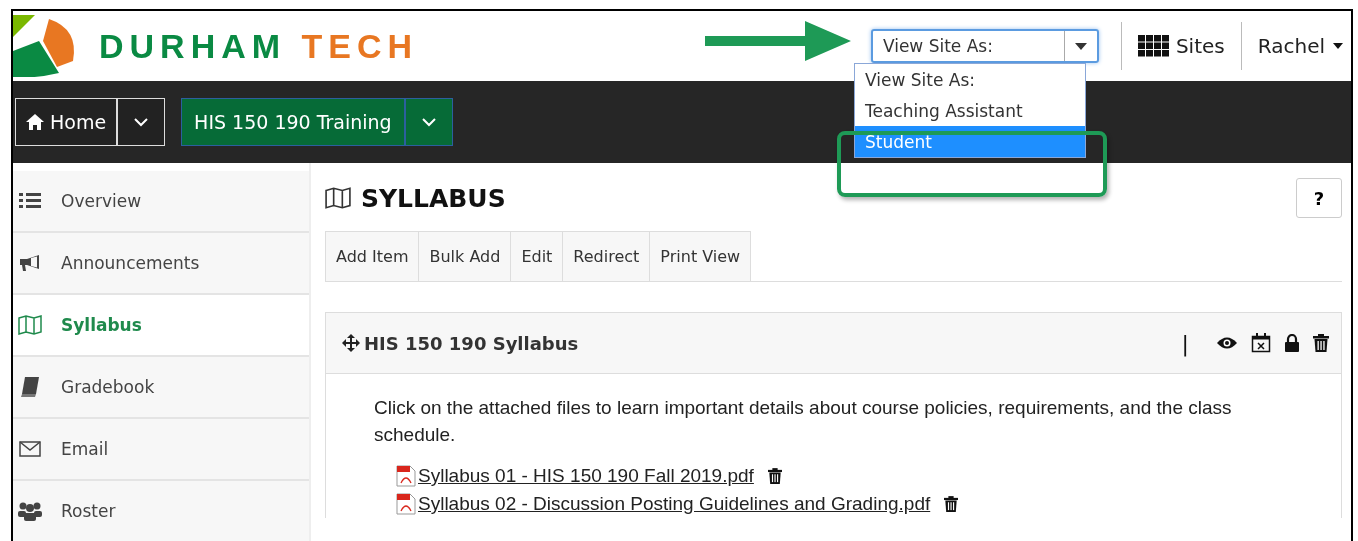 Image resolution: width=1358 pixels, height=541 pixels. Describe the element at coordinates (674, 504) in the screenshot. I see `file-link: Syllabus 02 - Discussion Posting Guidelines and Grading.pdf` at that location.